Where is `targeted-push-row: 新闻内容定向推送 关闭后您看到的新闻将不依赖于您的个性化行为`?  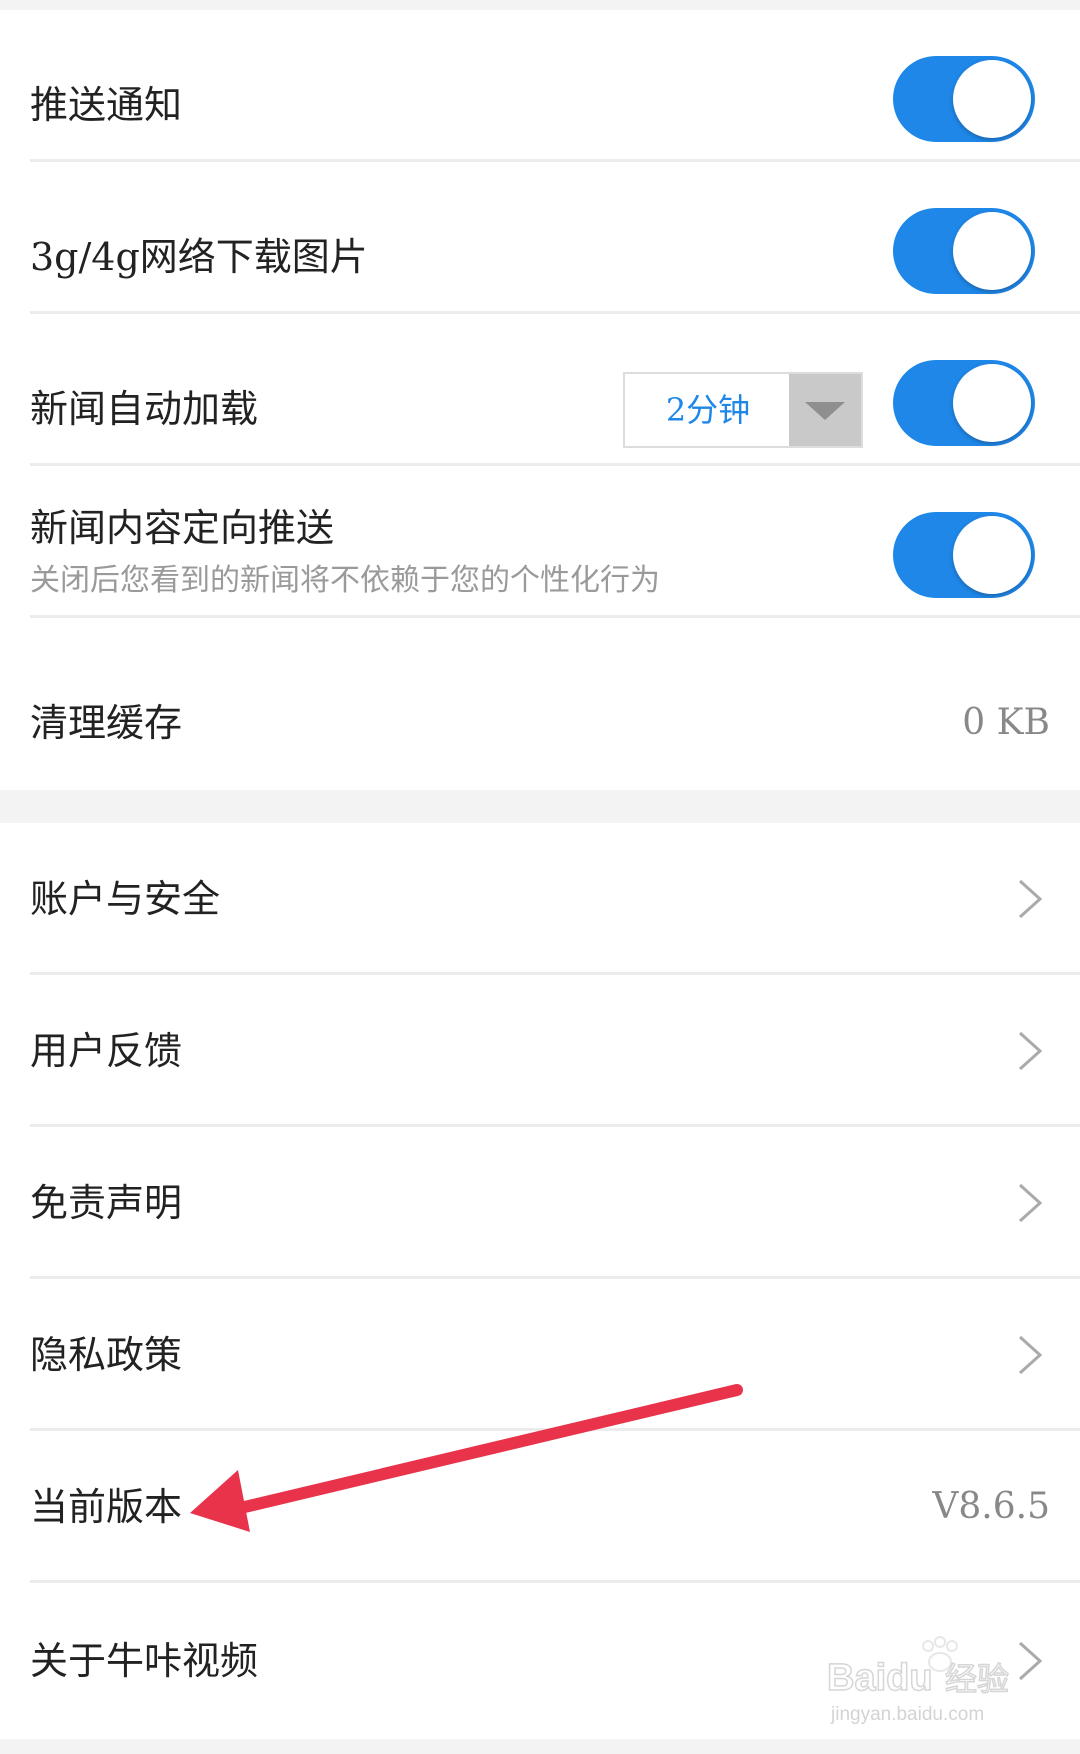
targeted-push-row: 新闻内容定向推送 关闭后您看到的新闻将不依赖于您的个性化行为 is located at coordinates (540, 542).